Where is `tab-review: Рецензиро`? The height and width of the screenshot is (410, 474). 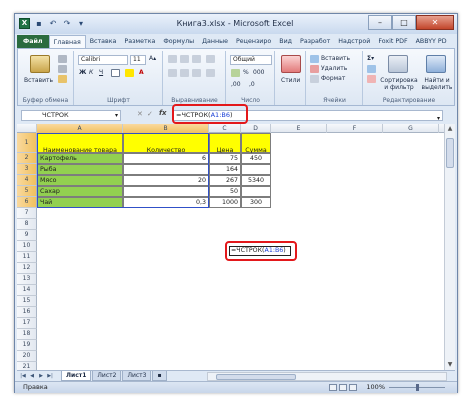
tab-review: Рецензиро is located at coordinates (253, 41).